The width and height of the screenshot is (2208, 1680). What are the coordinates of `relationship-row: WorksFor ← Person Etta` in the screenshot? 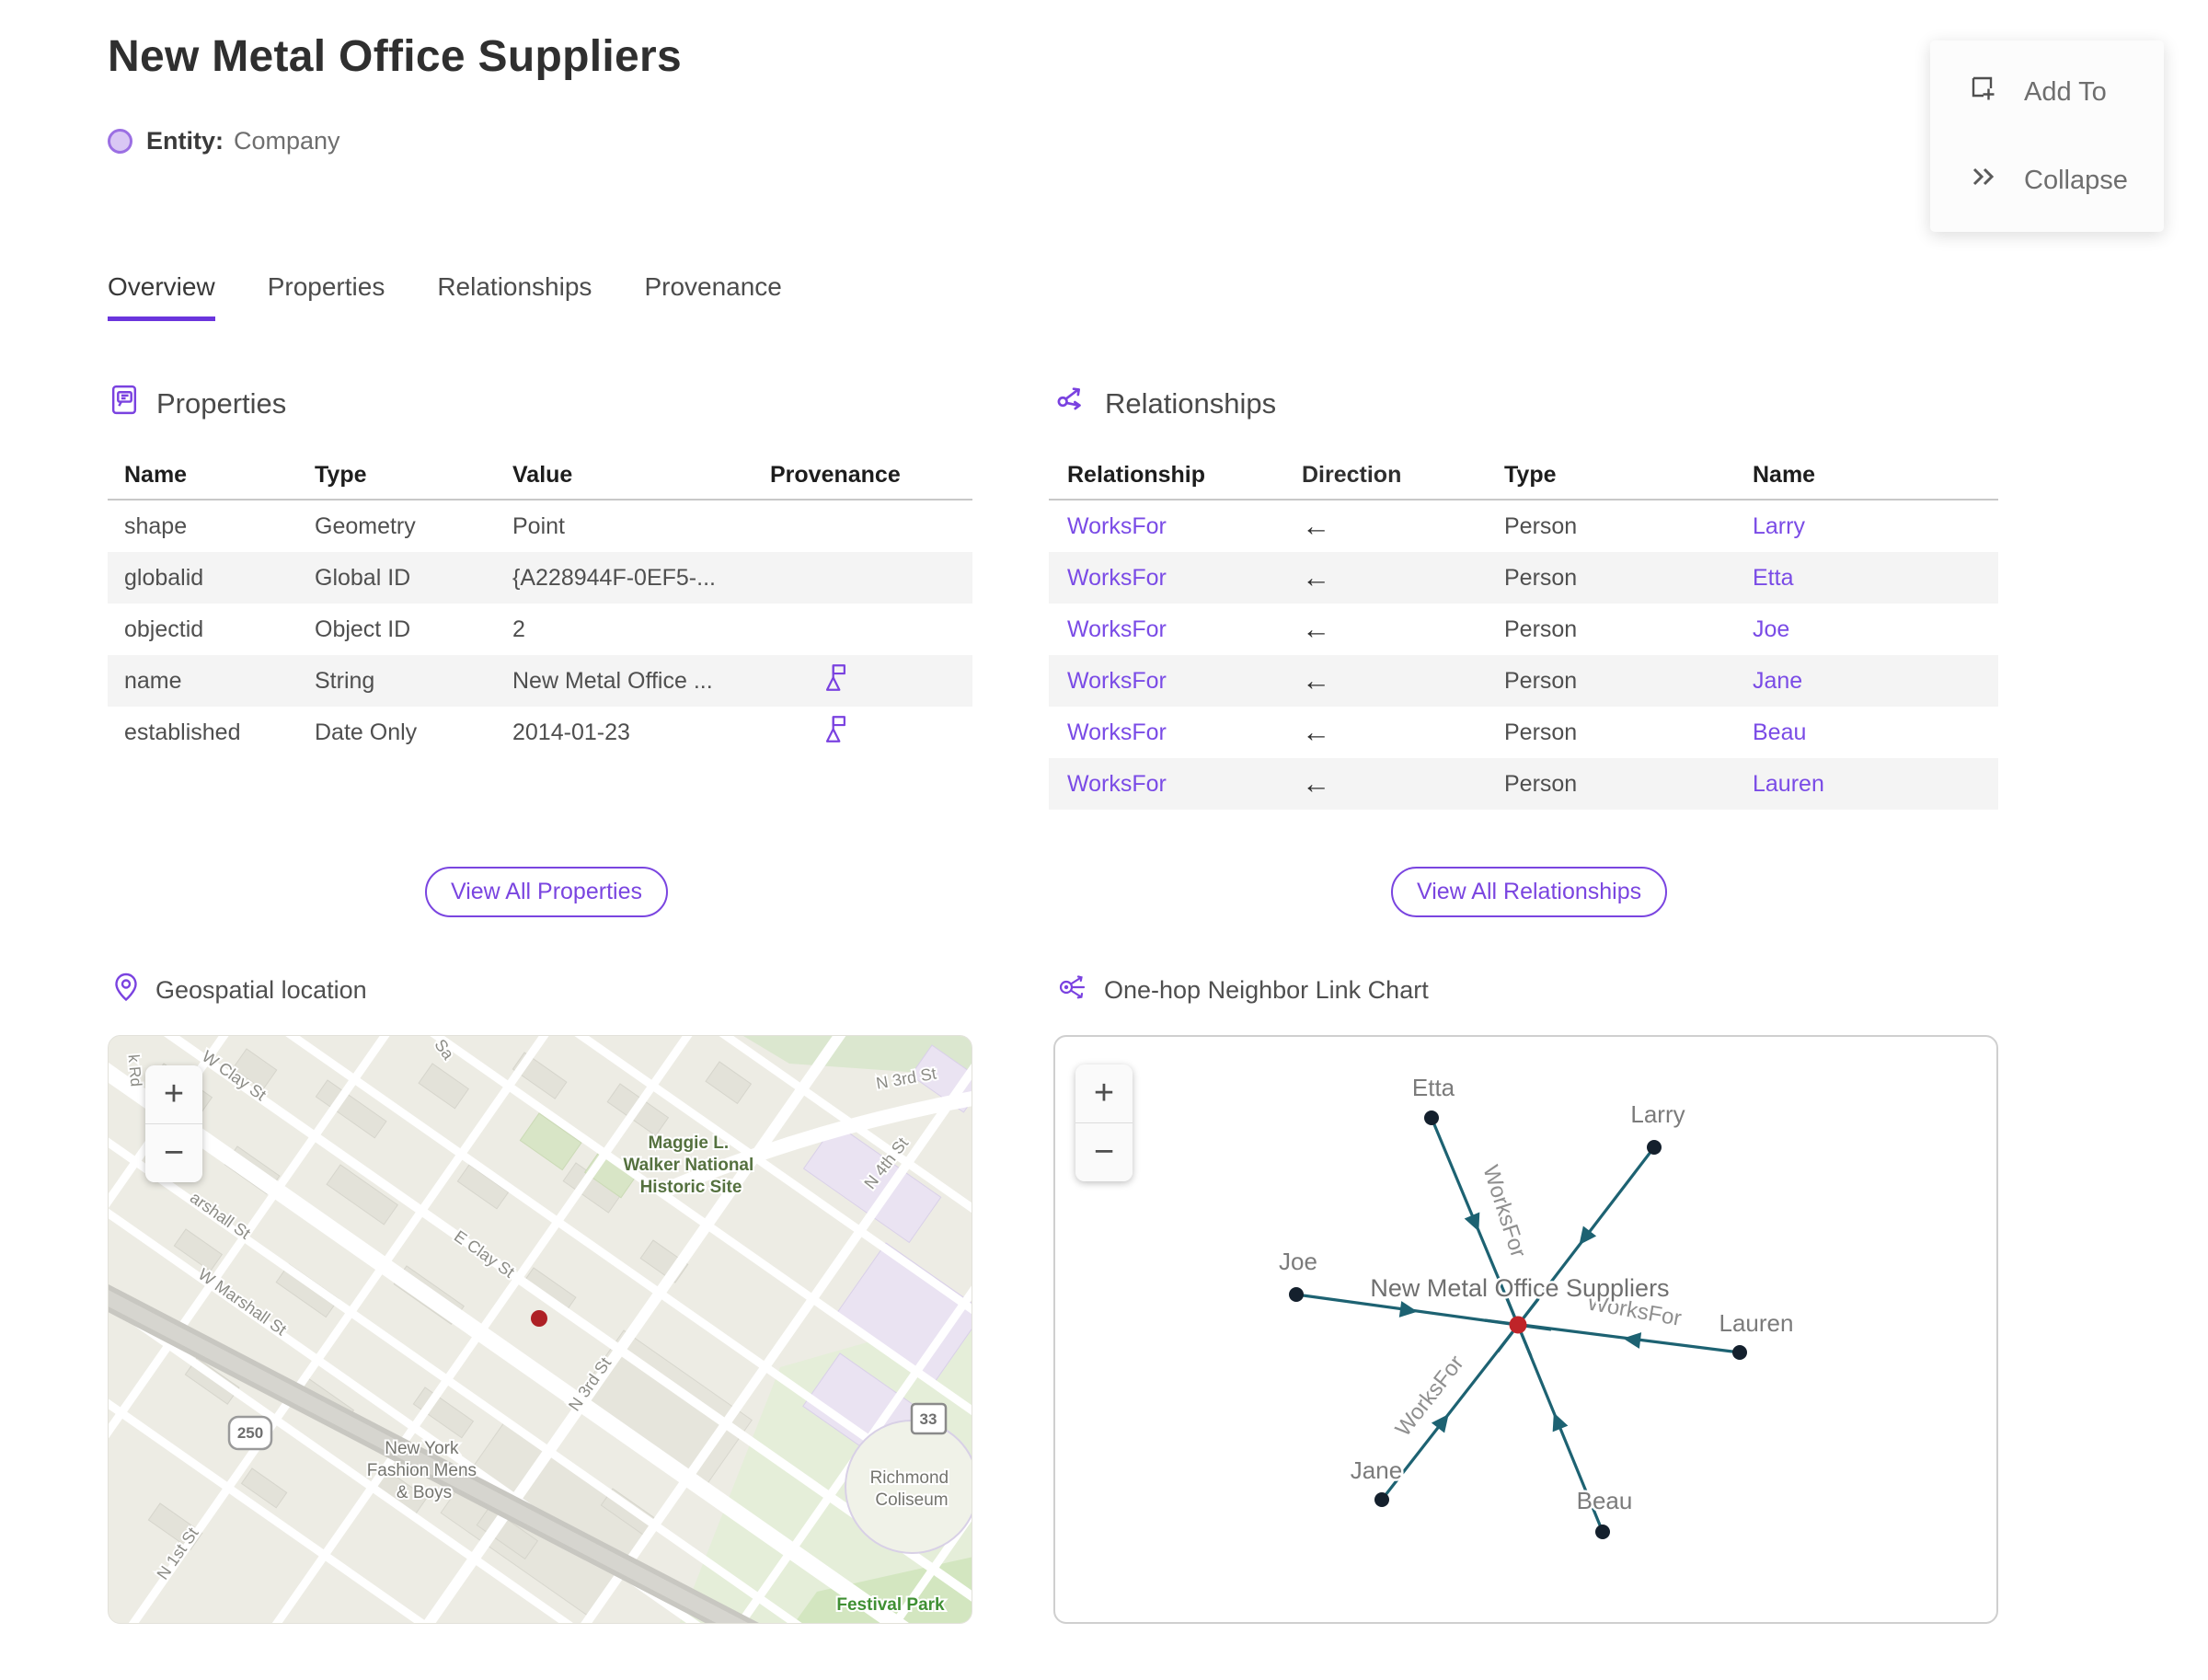 It's located at (1523, 578).